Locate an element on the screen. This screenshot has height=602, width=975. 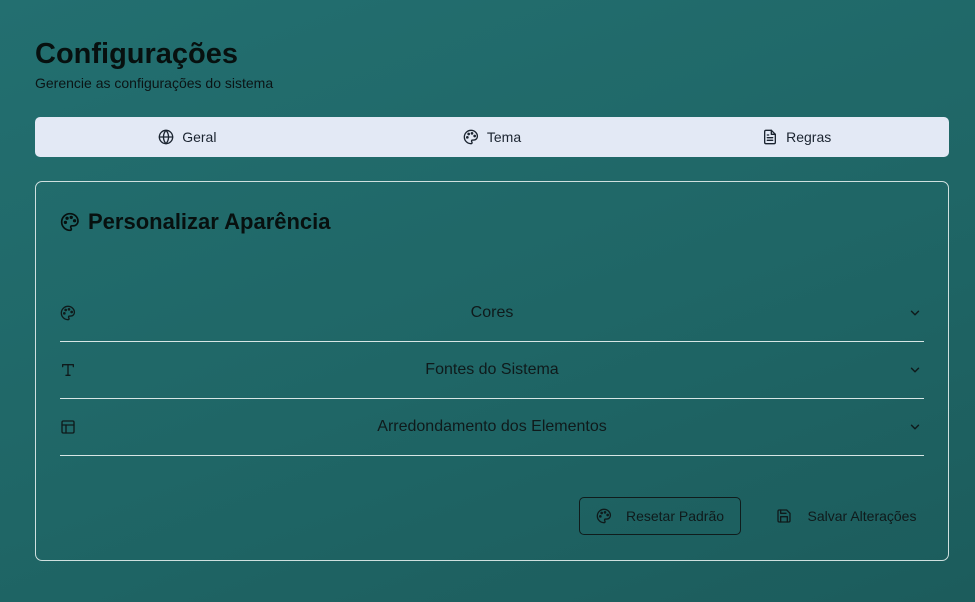
accordion-fontes: Fontes do Sistema is located at coordinates (492, 370).